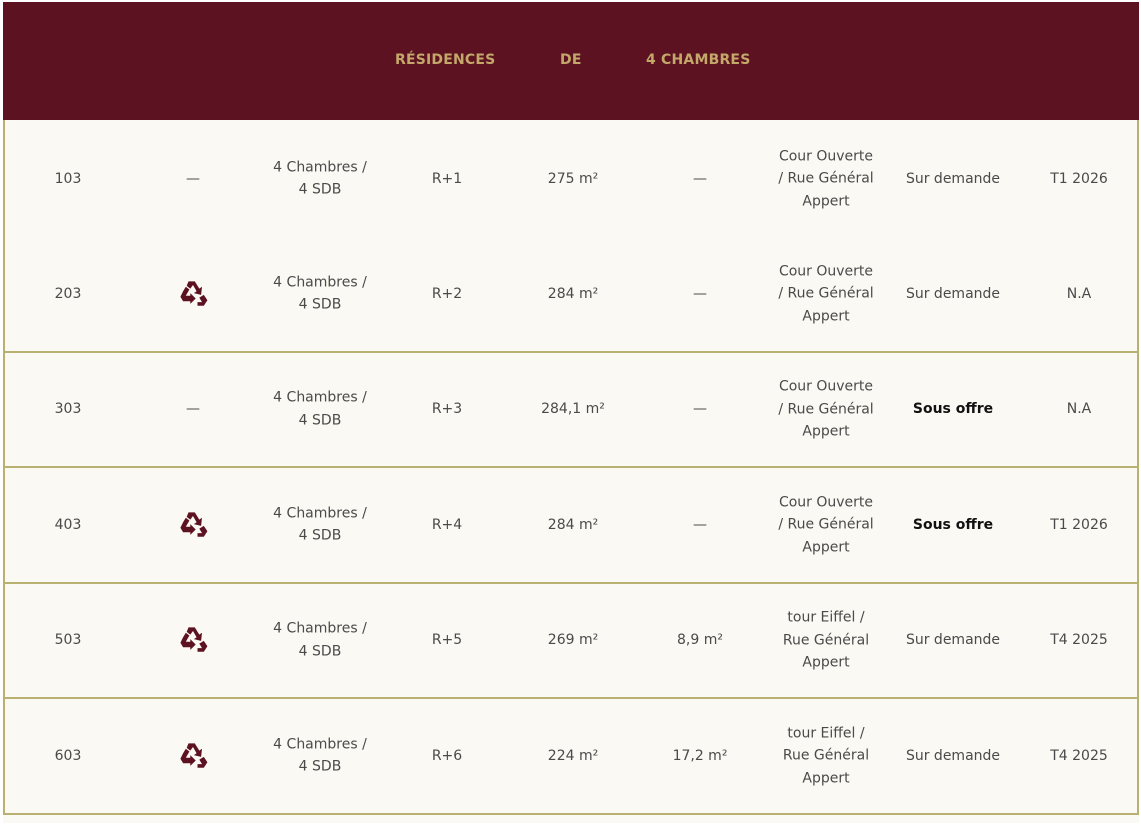 This screenshot has height=825, width=1141. What do you see at coordinates (700, 755) in the screenshot?
I see `exterior-area: 17,2 m²` at bounding box center [700, 755].